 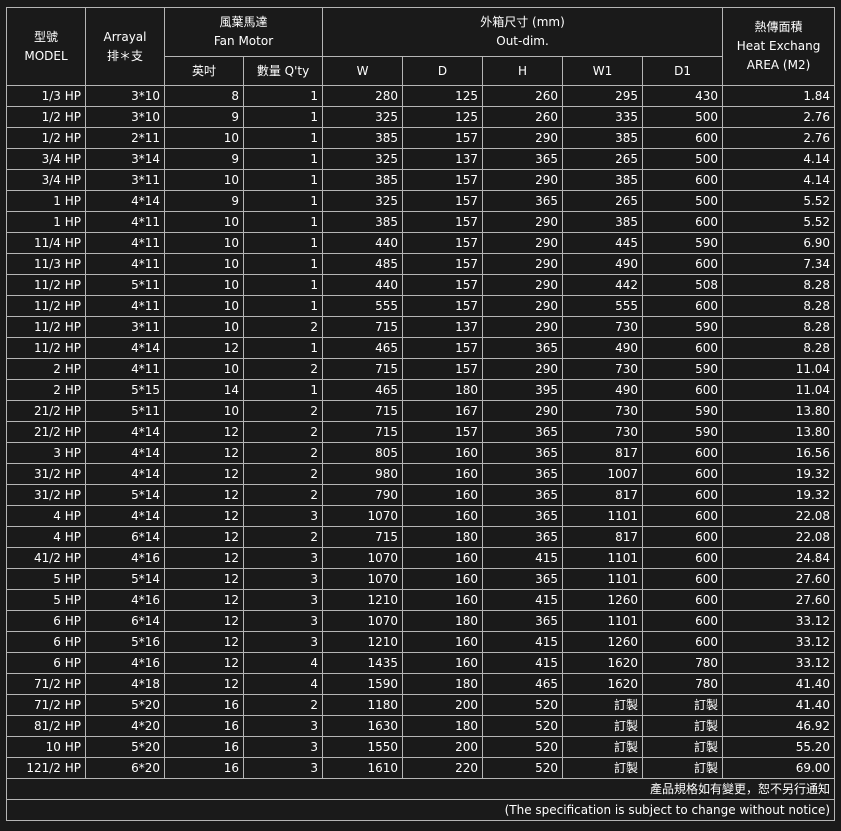 What do you see at coordinates (362, 201) in the screenshot?
I see `cell-w: 325` at bounding box center [362, 201].